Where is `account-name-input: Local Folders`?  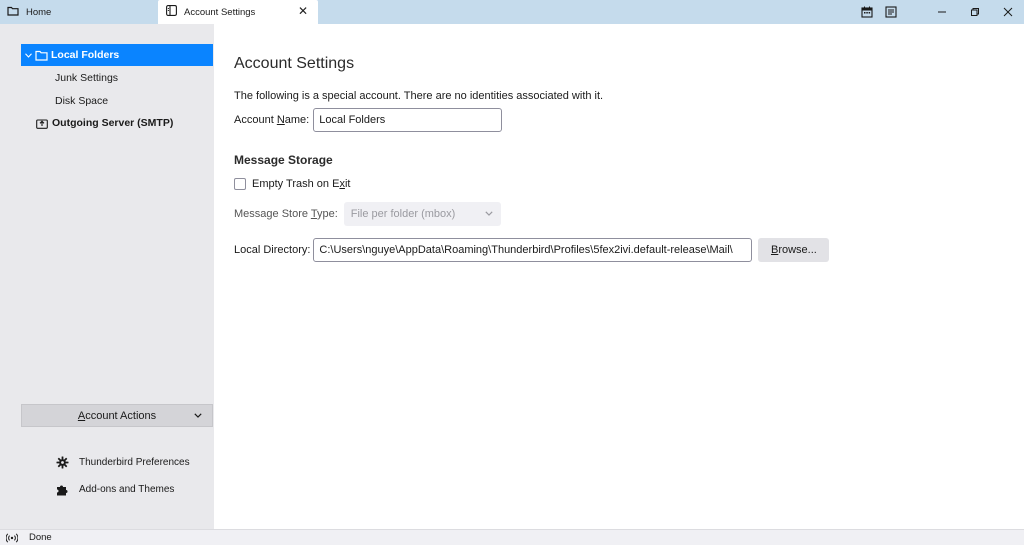
account-name-input: Local Folders is located at coordinates (408, 120).